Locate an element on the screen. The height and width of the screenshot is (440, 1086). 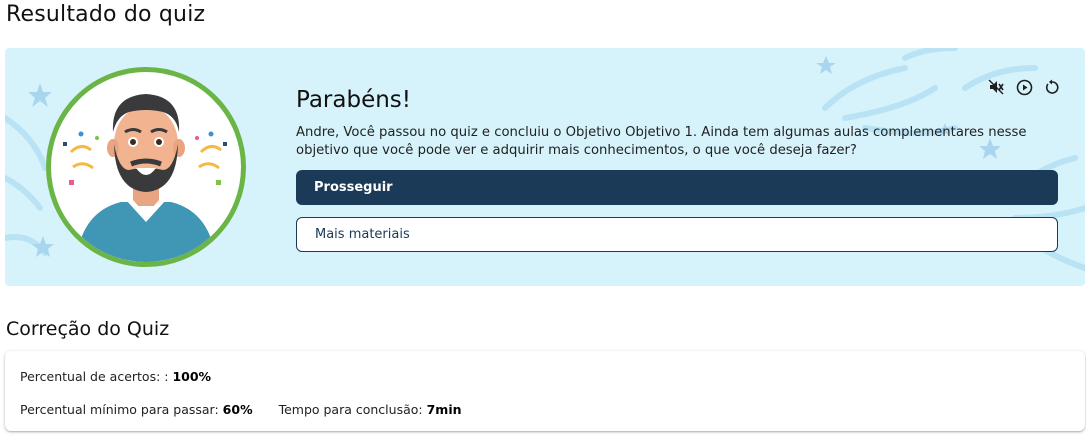
min-pass-label: Percentual mínimo para passar: is located at coordinates (119, 409).